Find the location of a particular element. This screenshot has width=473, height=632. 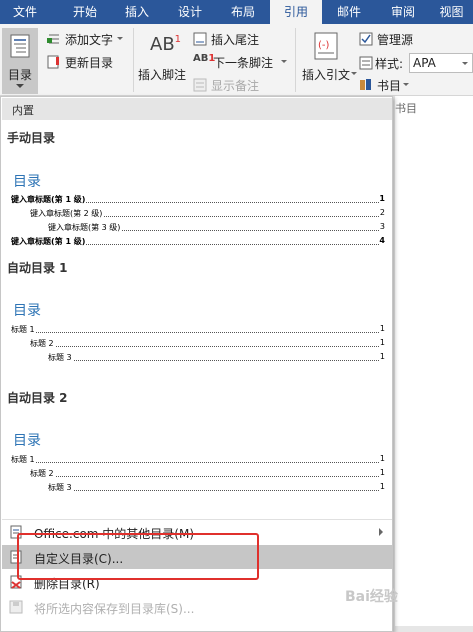

style-value: APA is located at coordinates (424, 63).